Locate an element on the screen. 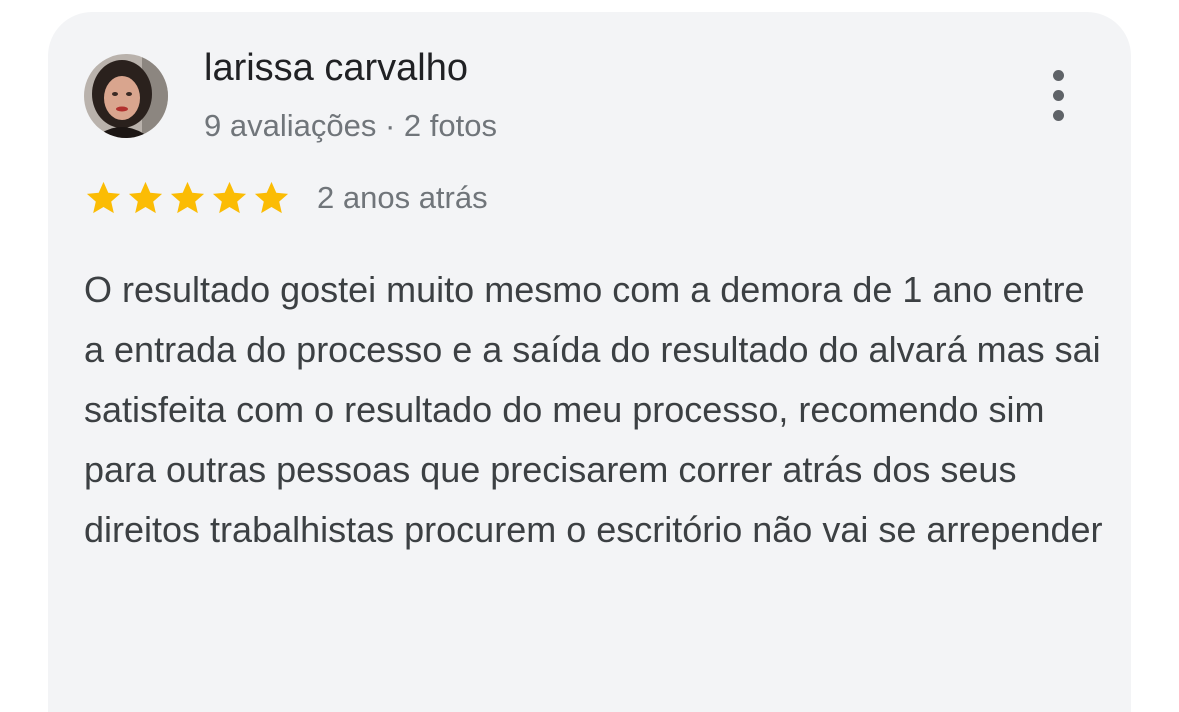  avatar-photo is located at coordinates (126, 96).